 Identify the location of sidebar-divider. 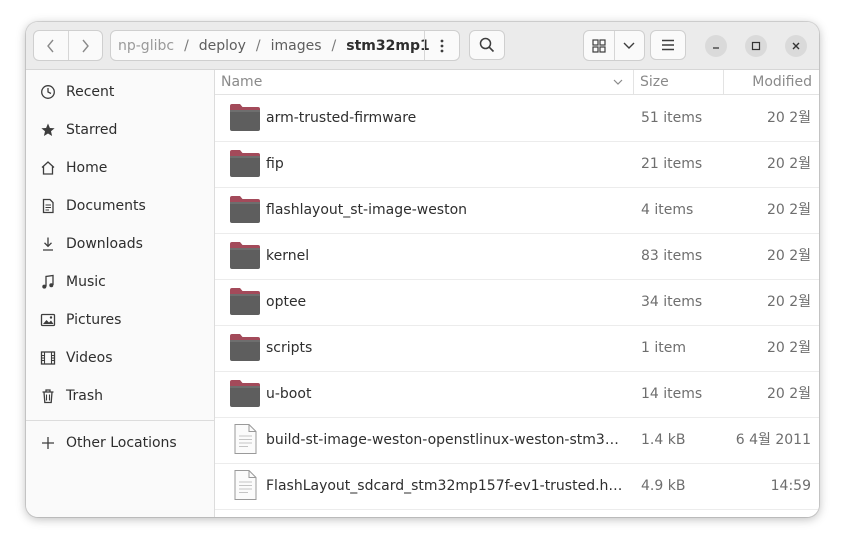
(120, 420).